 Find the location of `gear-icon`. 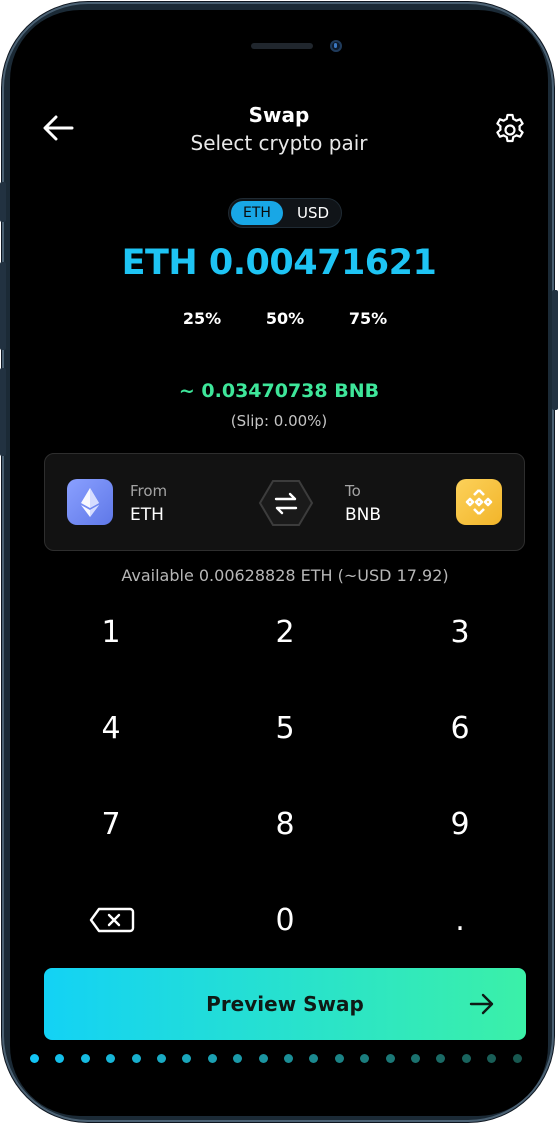

gear-icon is located at coordinates (510, 128).